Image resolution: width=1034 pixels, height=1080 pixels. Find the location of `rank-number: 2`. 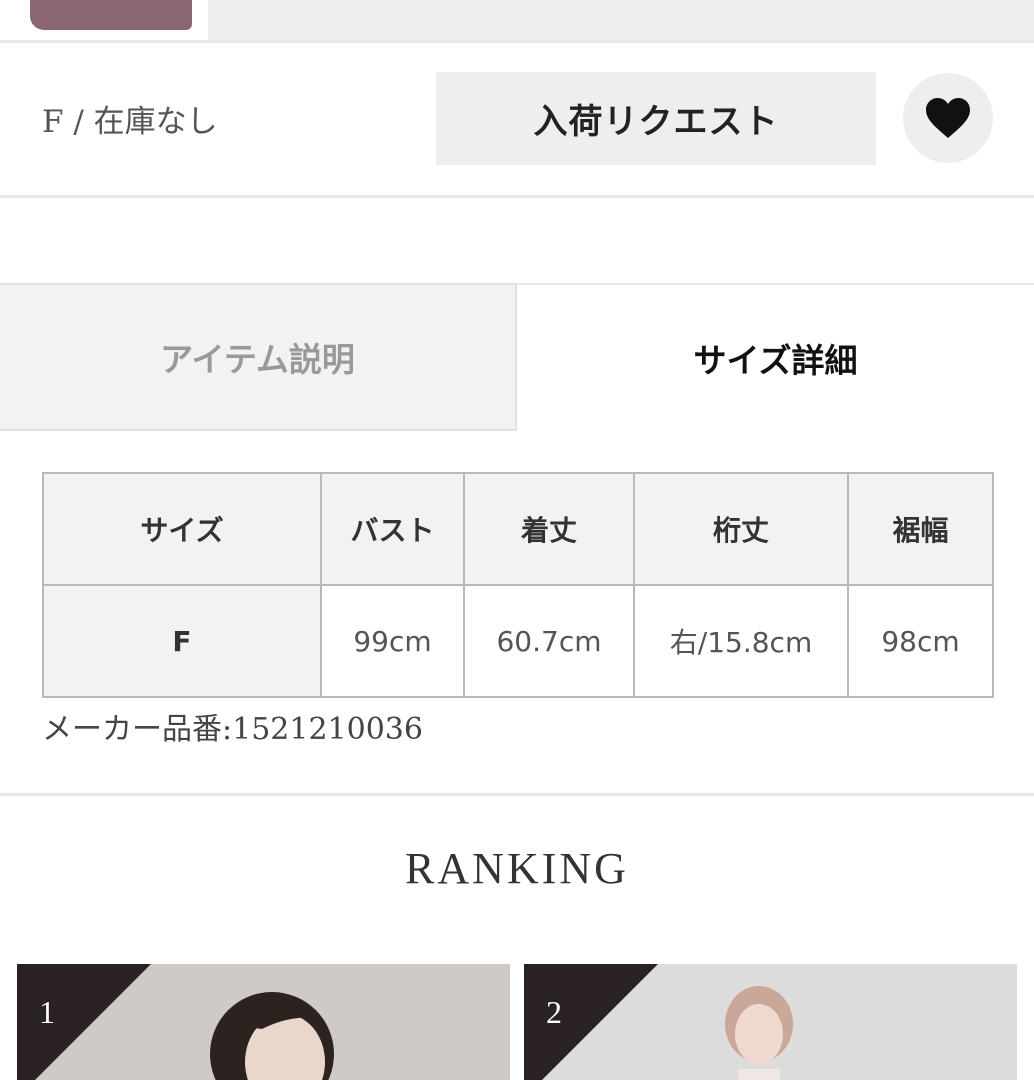

rank-number: 2 is located at coordinates (554, 1012).